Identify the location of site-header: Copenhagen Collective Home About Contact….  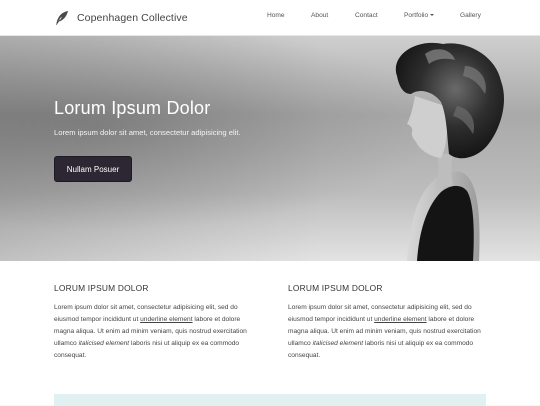
(270, 18).